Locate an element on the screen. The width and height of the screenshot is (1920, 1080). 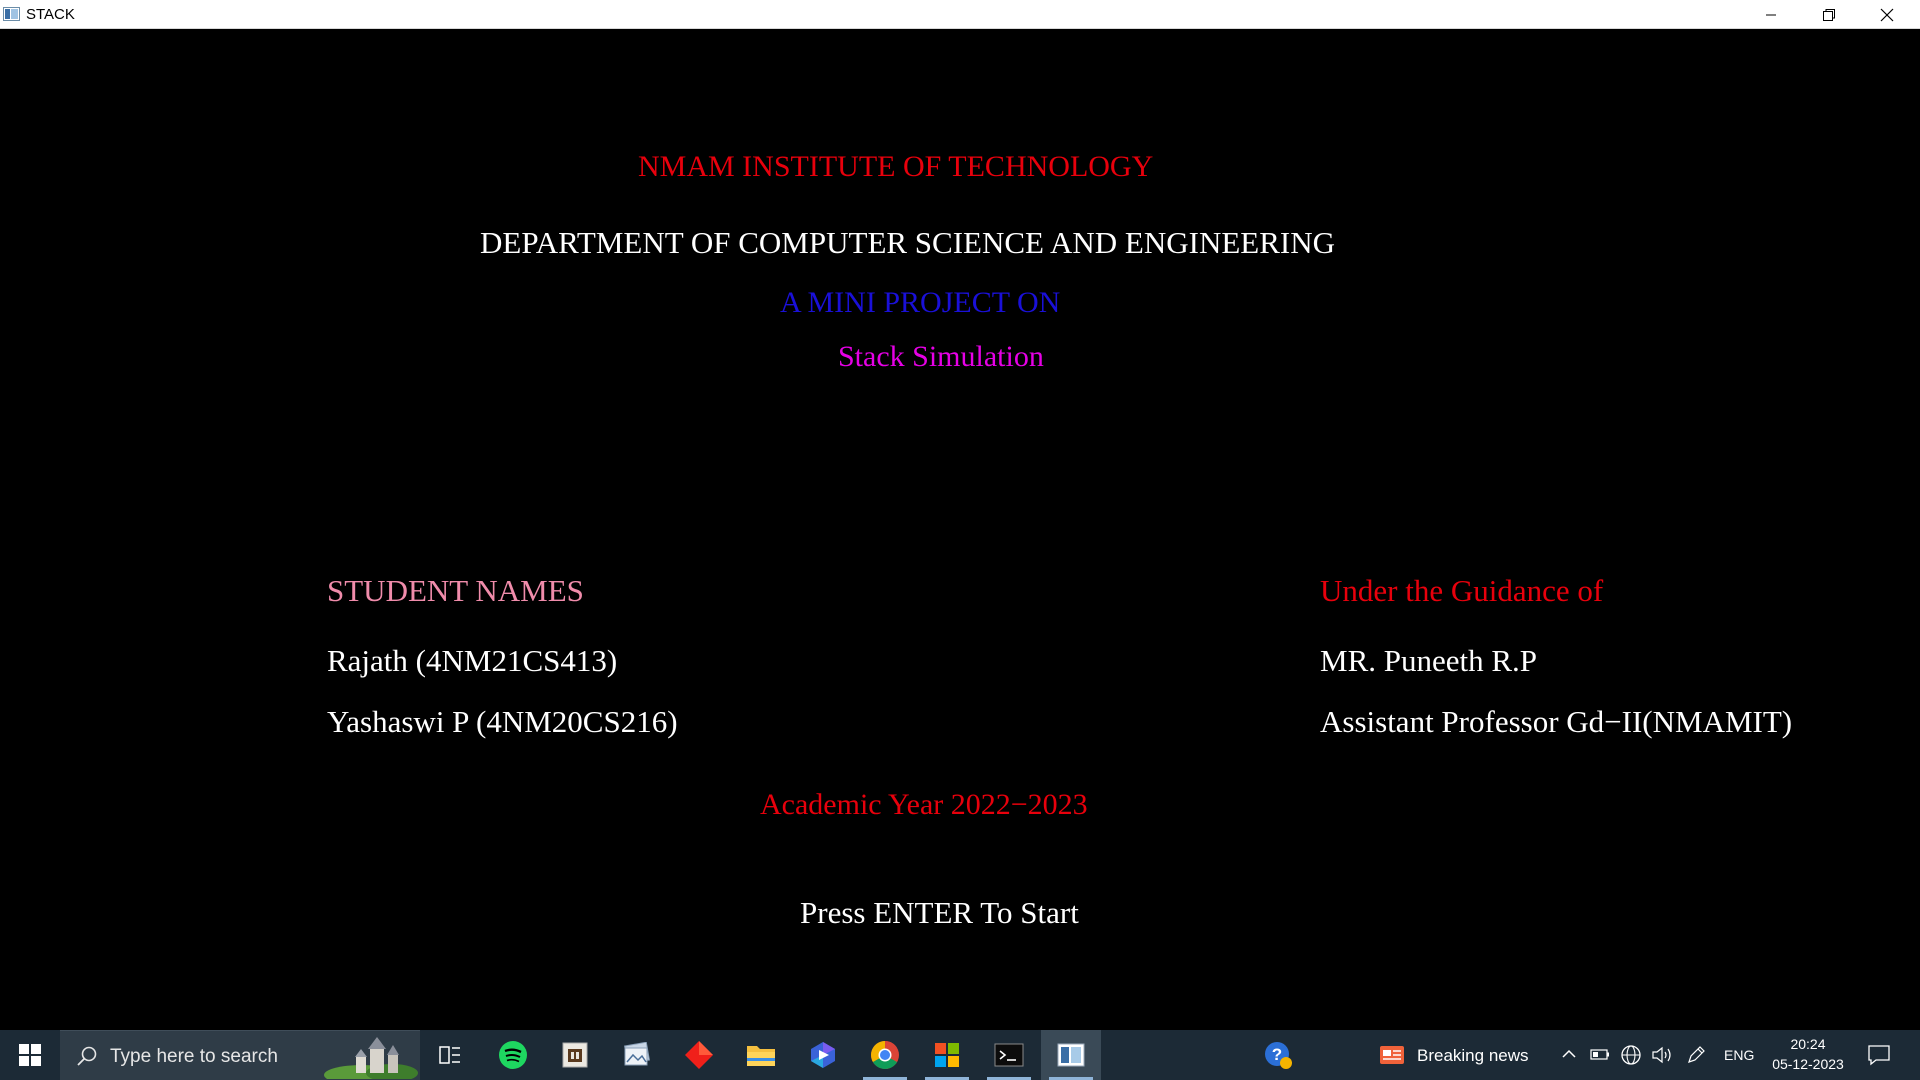
clock-time: 20:24 is located at coordinates (1808, 1044).